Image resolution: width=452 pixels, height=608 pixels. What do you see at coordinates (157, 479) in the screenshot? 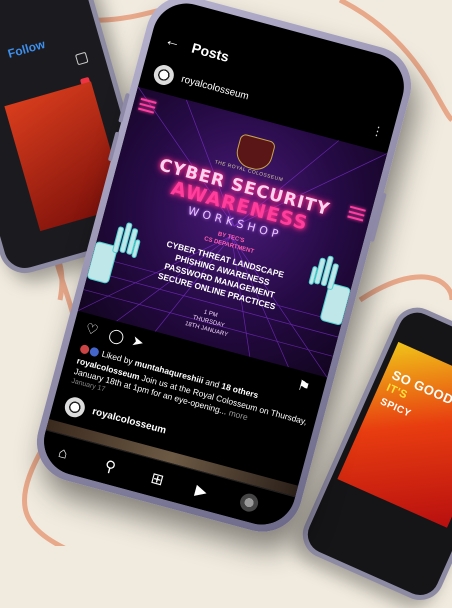
I see `add-post-icon: ⊞` at bounding box center [157, 479].